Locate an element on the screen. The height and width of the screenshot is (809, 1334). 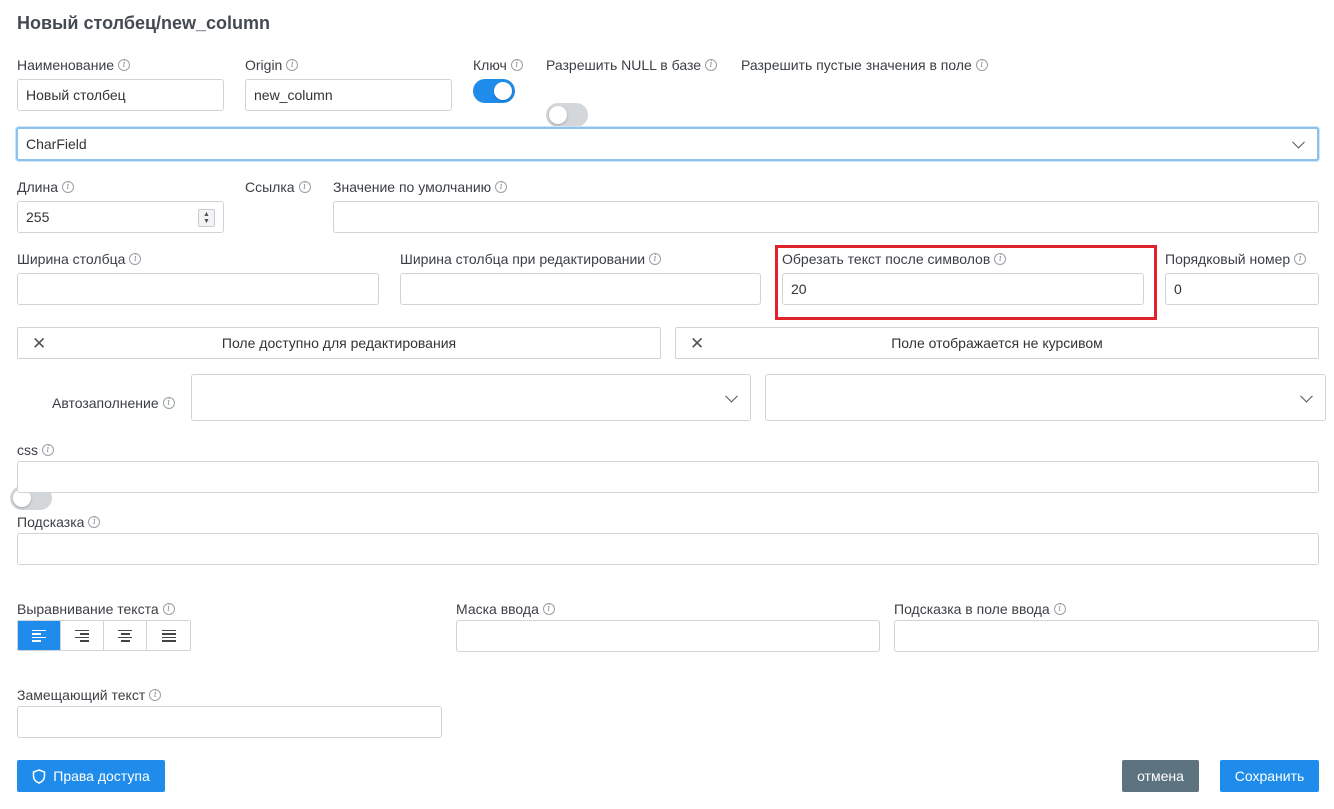
hint-input is located at coordinates (668, 549).